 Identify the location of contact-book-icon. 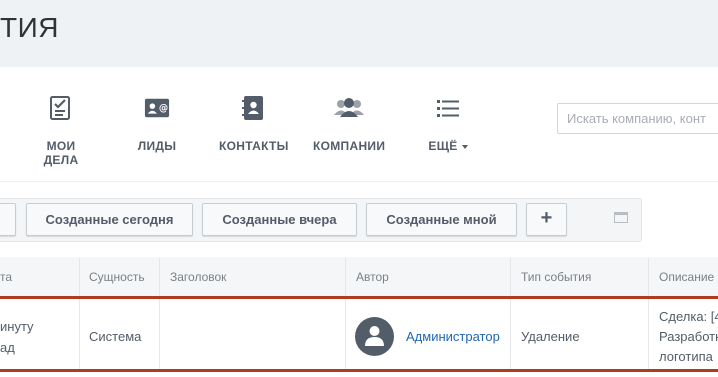
(252, 108).